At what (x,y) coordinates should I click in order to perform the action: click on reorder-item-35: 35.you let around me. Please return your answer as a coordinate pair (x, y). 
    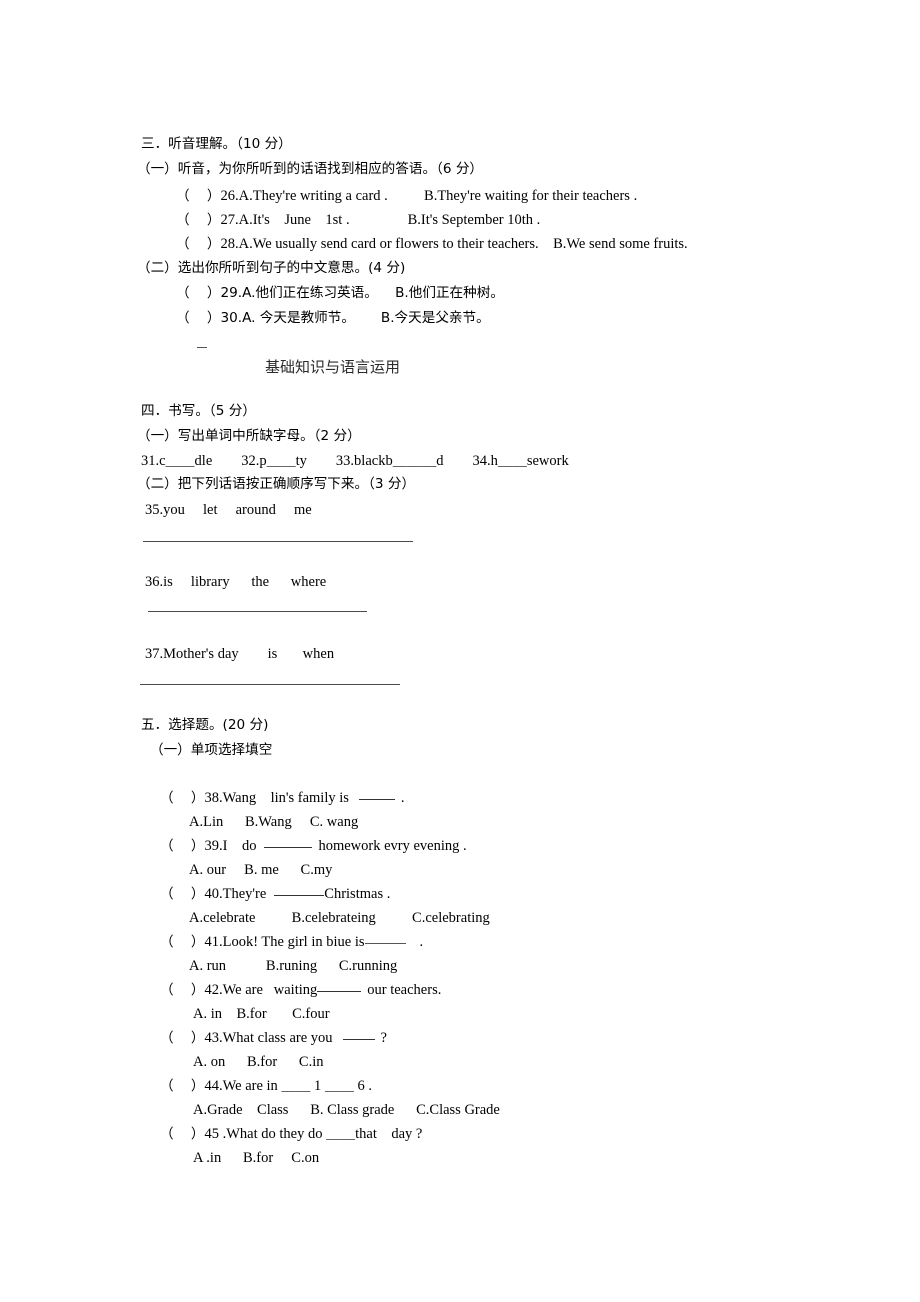
    Looking at the image, I should click on (228, 510).